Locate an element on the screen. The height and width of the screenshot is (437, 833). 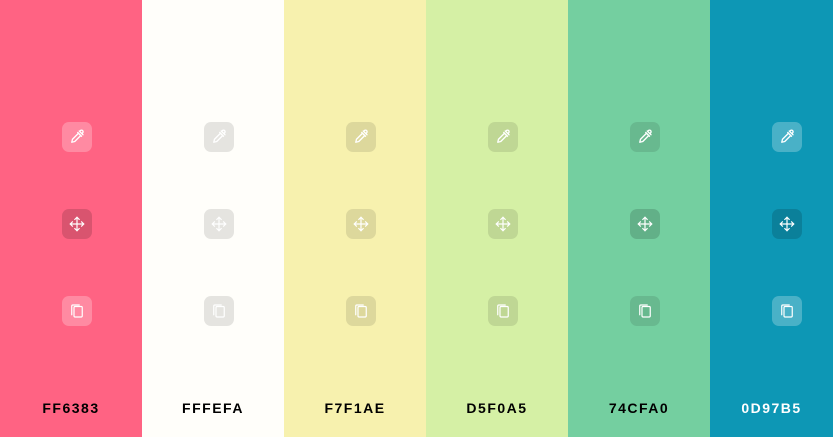
hex-code: FFFEFA is located at coordinates (213, 408).